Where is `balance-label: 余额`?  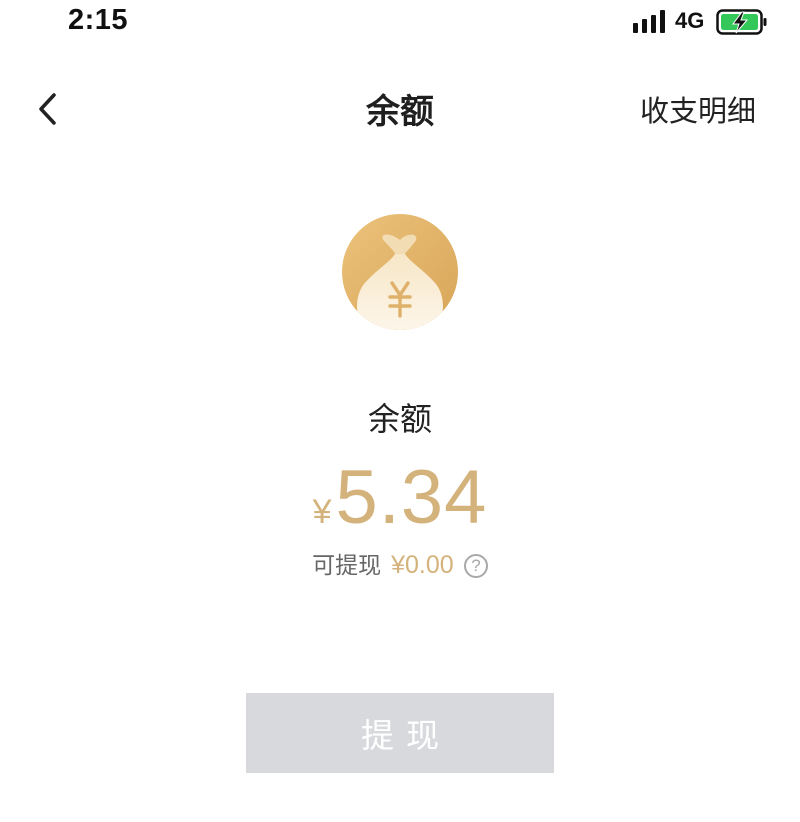 balance-label: 余额 is located at coordinates (399, 419).